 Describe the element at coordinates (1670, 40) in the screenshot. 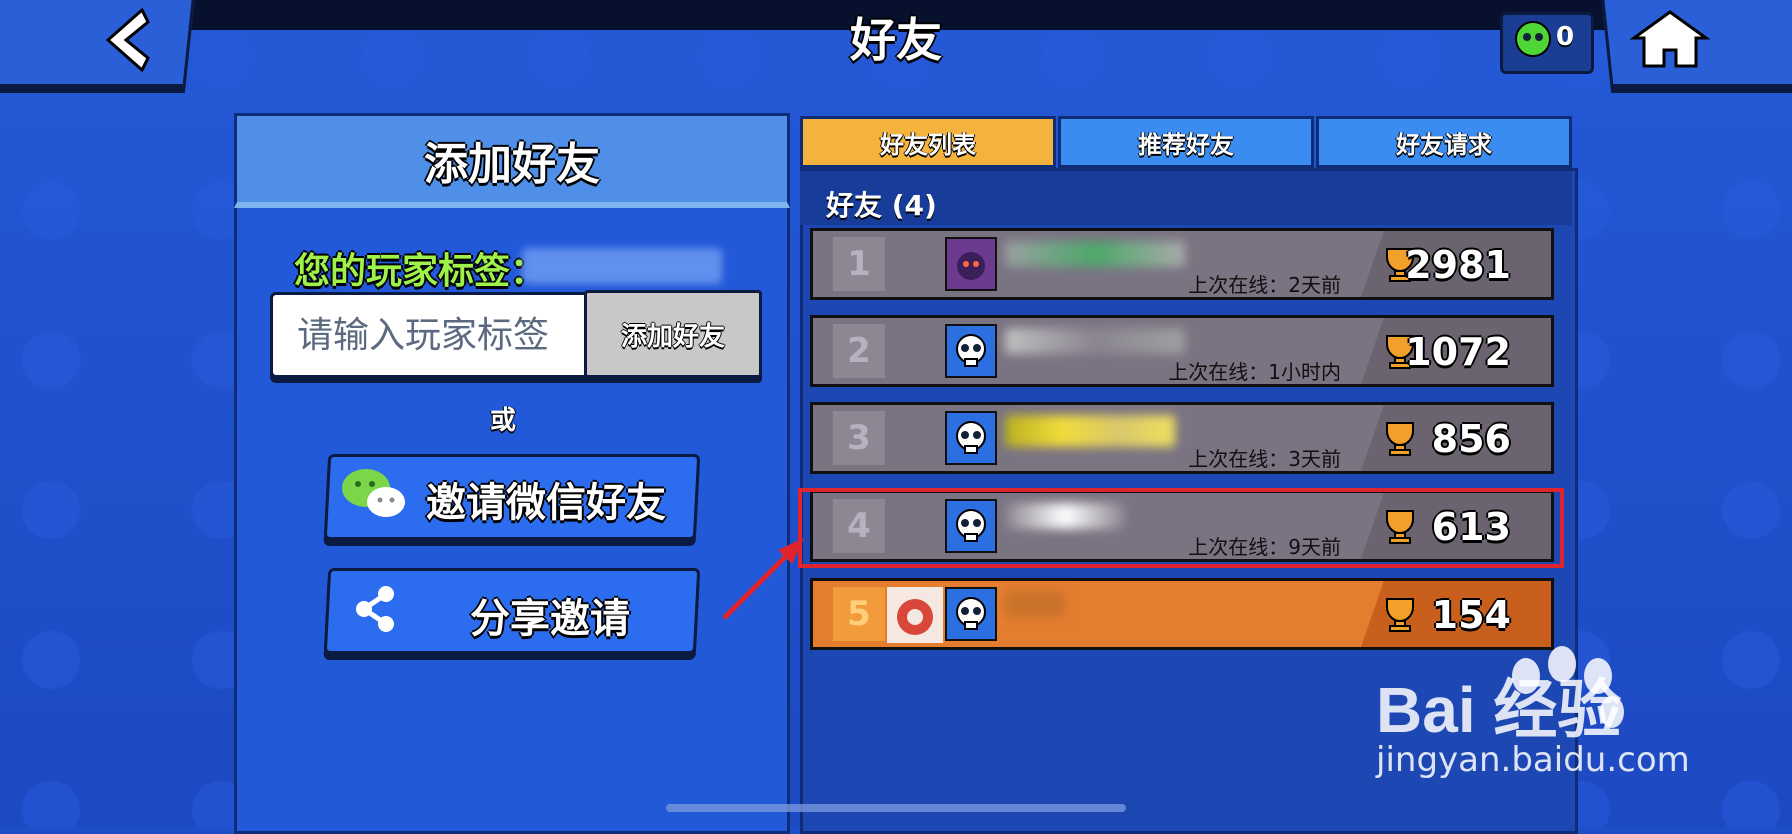

I see `home-icon` at that location.